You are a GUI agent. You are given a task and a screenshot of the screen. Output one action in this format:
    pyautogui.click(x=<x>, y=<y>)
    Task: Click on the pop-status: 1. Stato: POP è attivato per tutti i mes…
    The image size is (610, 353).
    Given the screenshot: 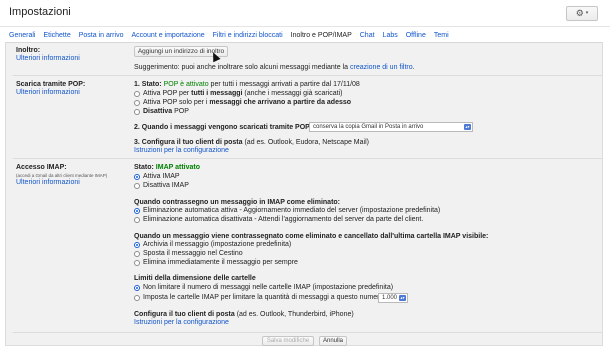 What is the action you would take?
    pyautogui.click(x=247, y=84)
    